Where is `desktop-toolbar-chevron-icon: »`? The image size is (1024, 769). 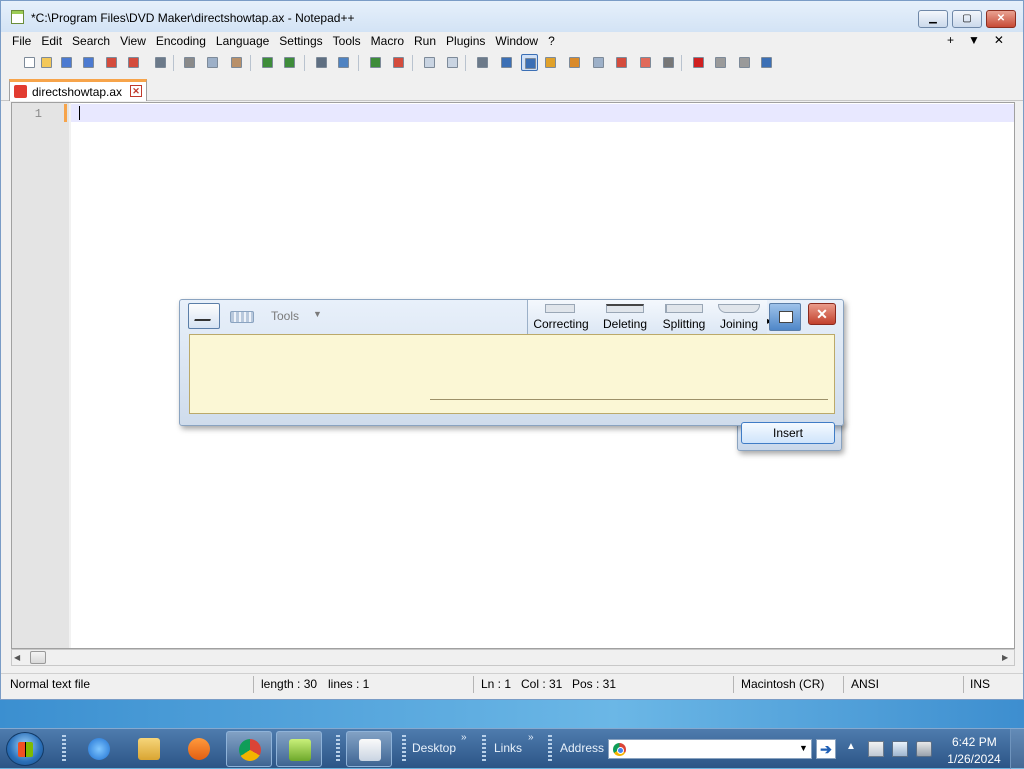 desktop-toolbar-chevron-icon: » is located at coordinates (464, 737).